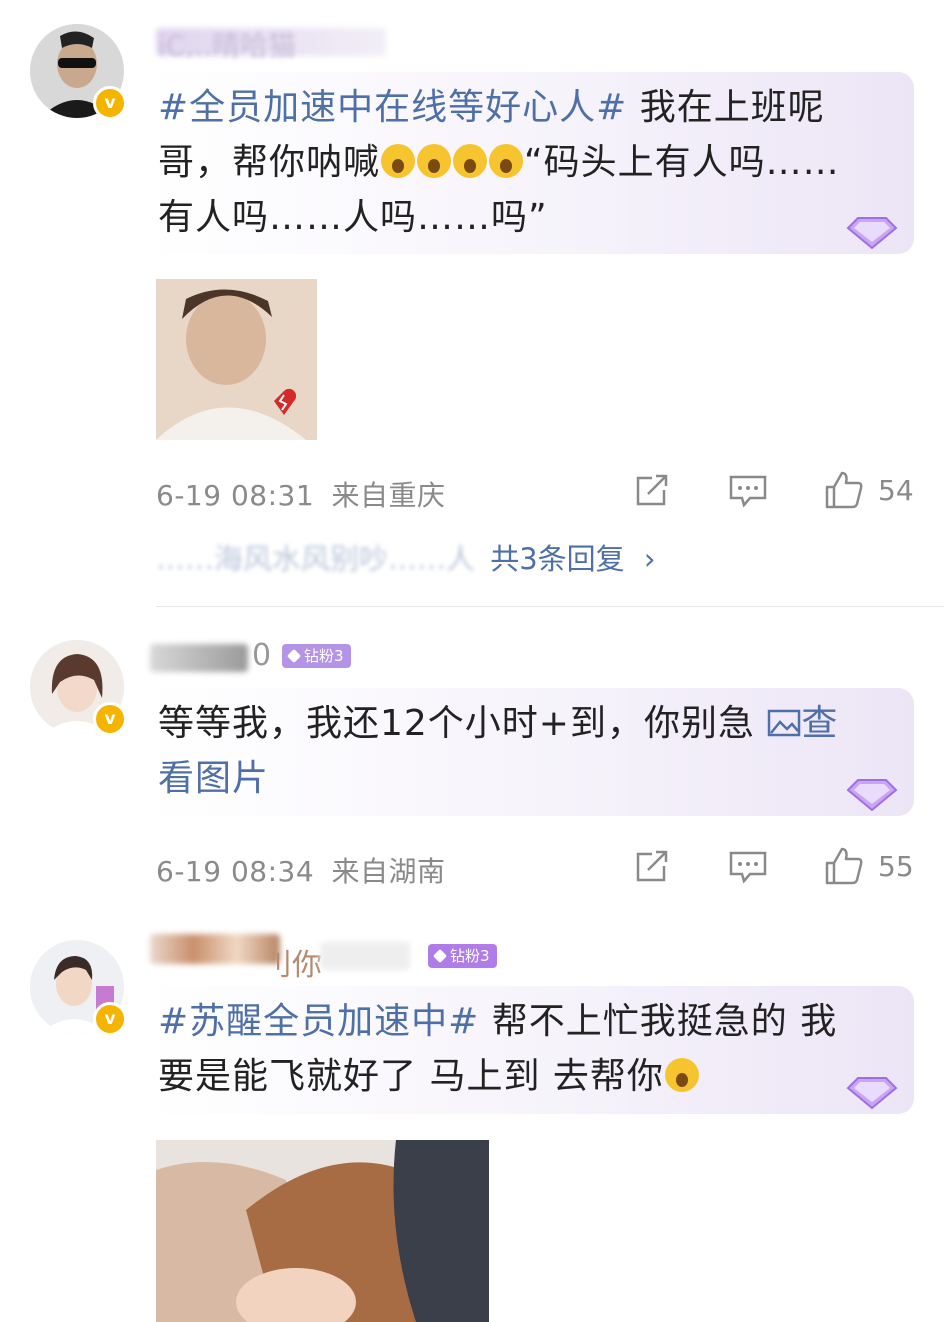 This screenshot has width=944, height=1322. What do you see at coordinates (498, 751) in the screenshot?
I see `comment-text: 等等我，我还12个小时+到，你别急 查看图片` at bounding box center [498, 751].